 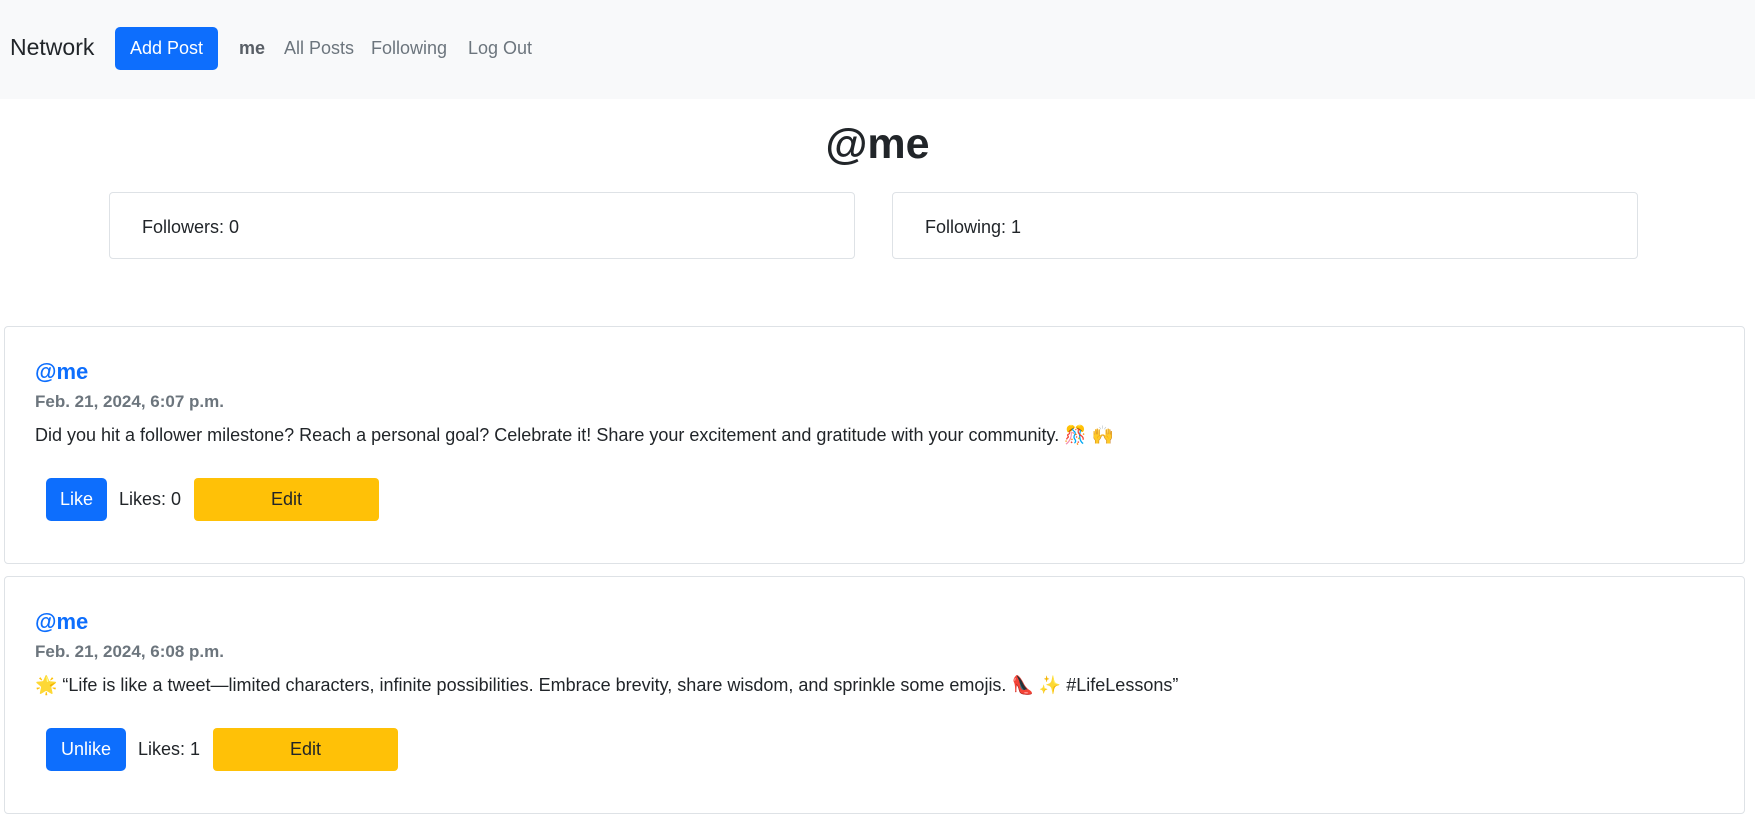 I want to click on nav-link-all-posts: All Posts, so click(x=319, y=48).